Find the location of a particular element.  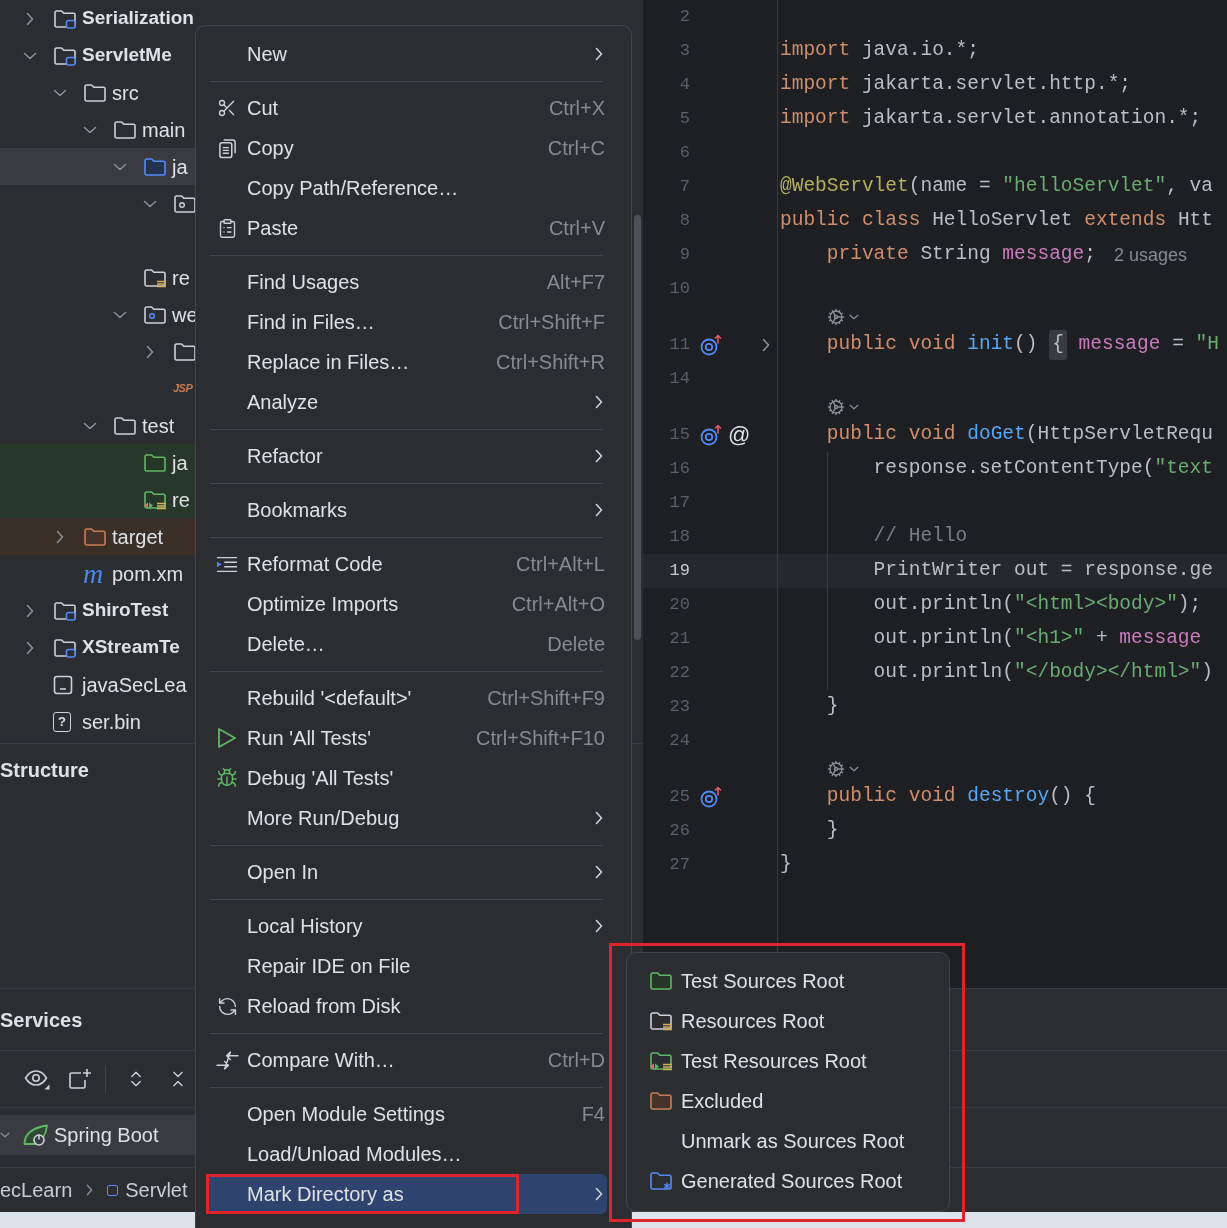

line-number: 22 is located at coordinates (679, 673).